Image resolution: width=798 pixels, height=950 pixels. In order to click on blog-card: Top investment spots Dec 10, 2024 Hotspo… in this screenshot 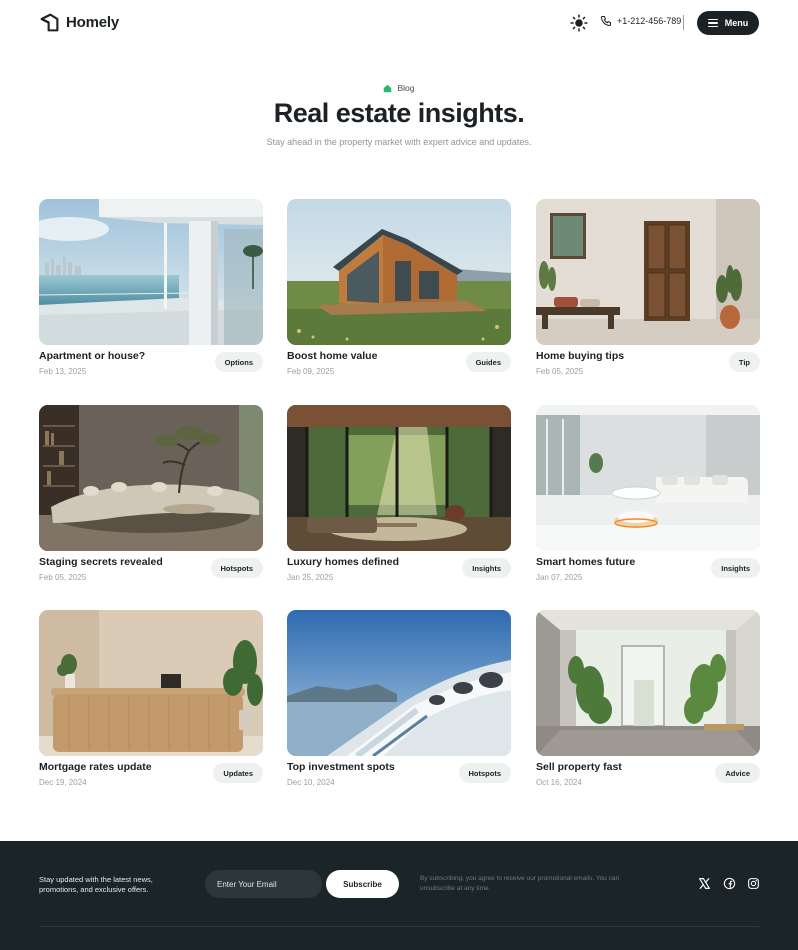, I will do `click(399, 700)`.